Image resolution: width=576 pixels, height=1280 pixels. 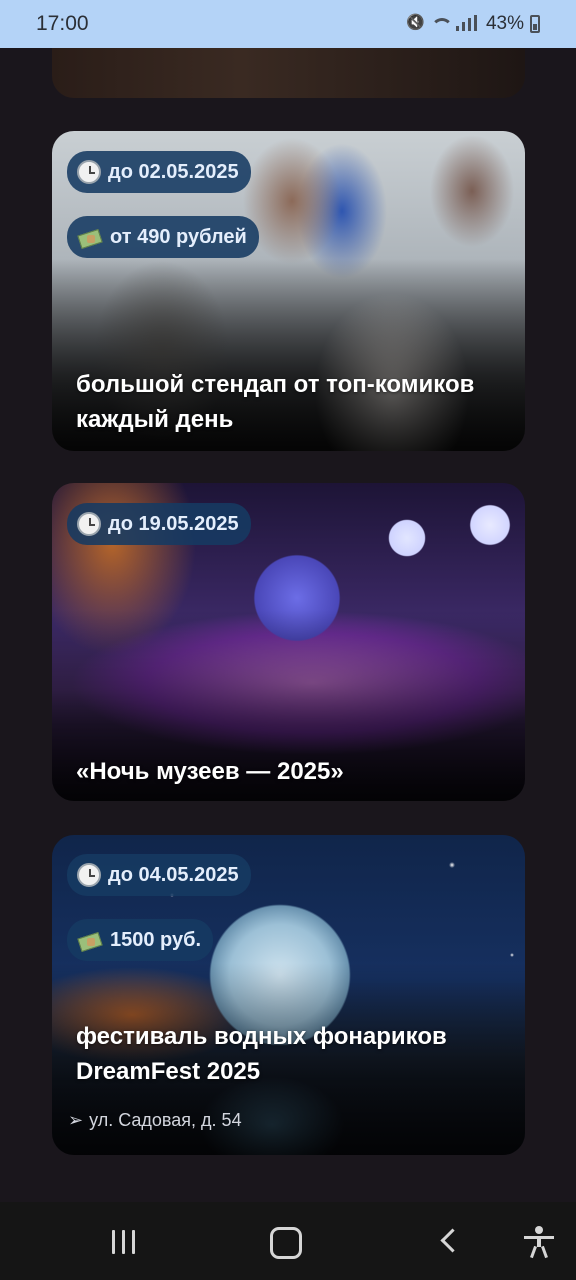 I want to click on status-icons: 43%, so click(x=473, y=24).